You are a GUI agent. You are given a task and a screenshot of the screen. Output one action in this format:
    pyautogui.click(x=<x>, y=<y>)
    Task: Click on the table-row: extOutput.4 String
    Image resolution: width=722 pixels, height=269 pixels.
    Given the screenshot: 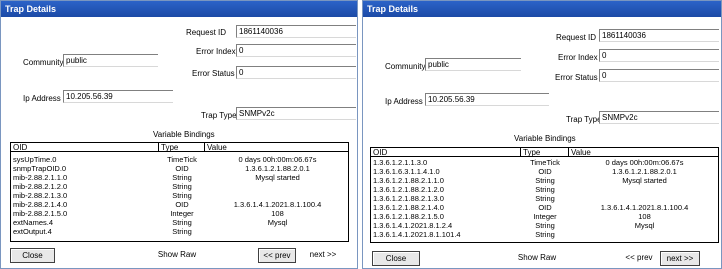 What is the action you would take?
    pyautogui.click(x=179, y=232)
    